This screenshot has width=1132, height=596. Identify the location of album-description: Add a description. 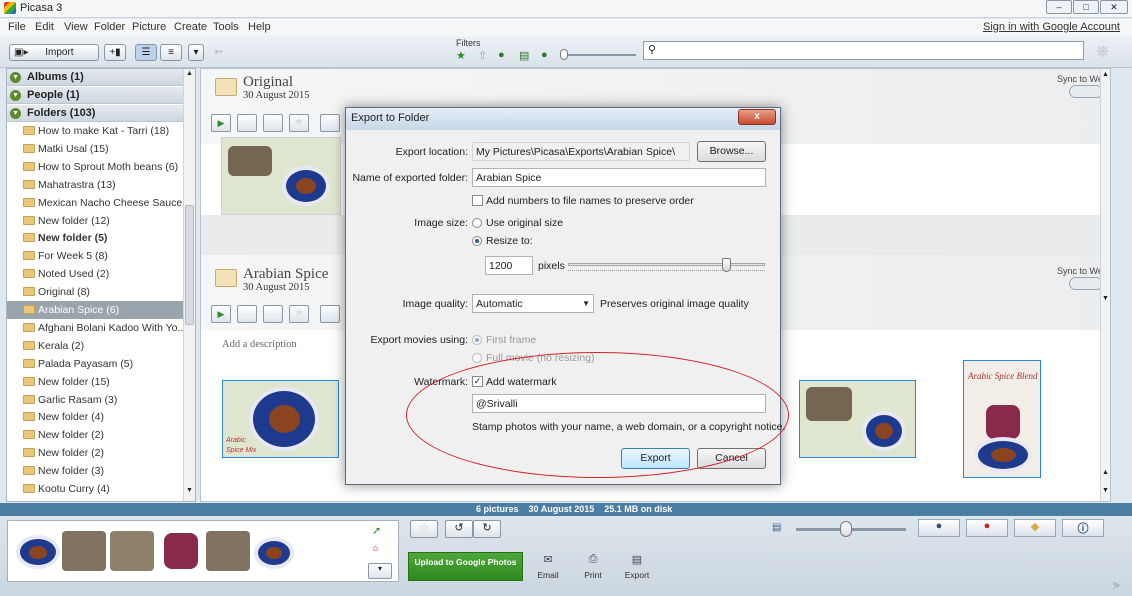
(259, 344).